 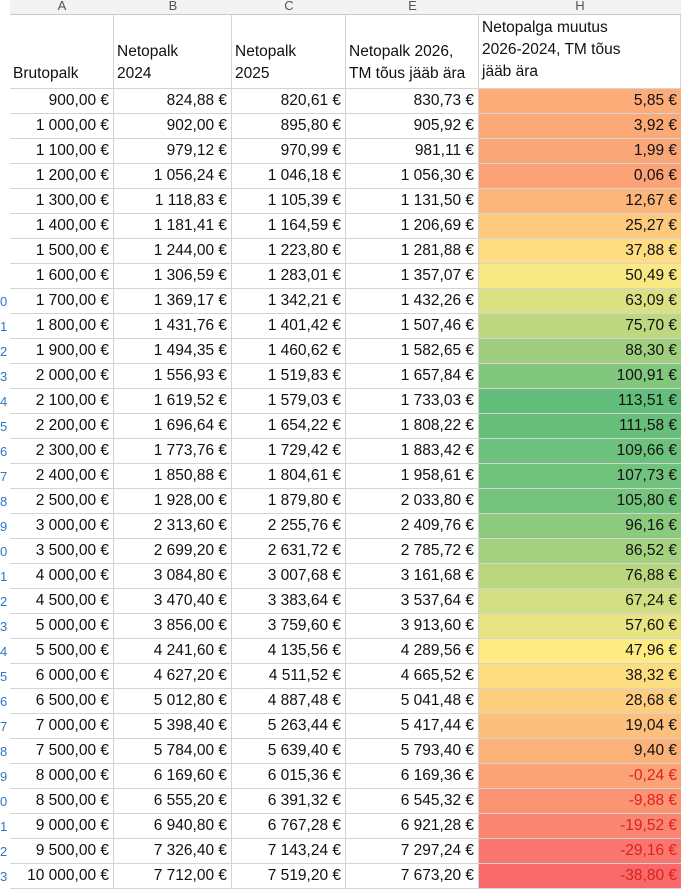 I want to click on cell-brutopalk: 4 500,00 €, so click(x=62, y=601).